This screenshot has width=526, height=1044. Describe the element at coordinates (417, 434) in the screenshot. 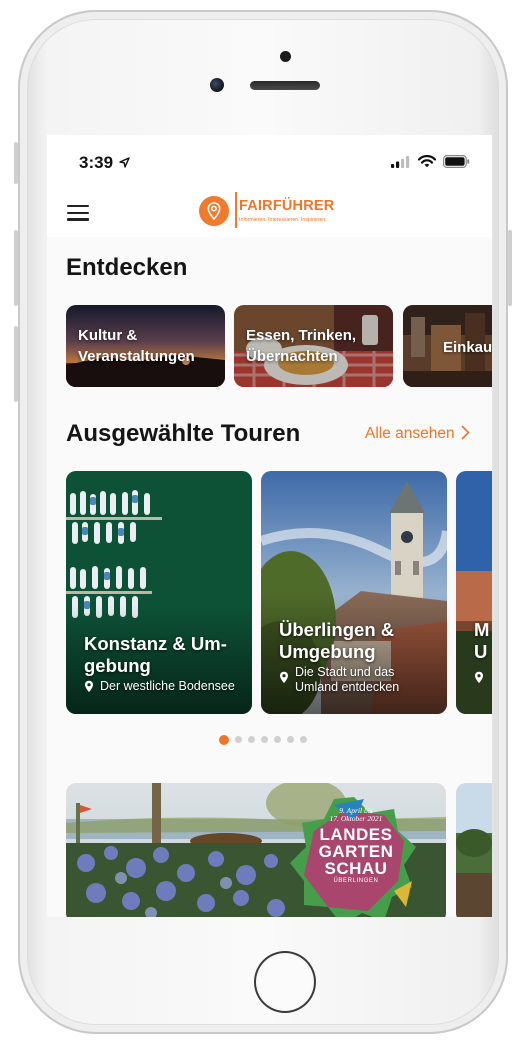

I see `see-all-link: Alle ansehen` at that location.